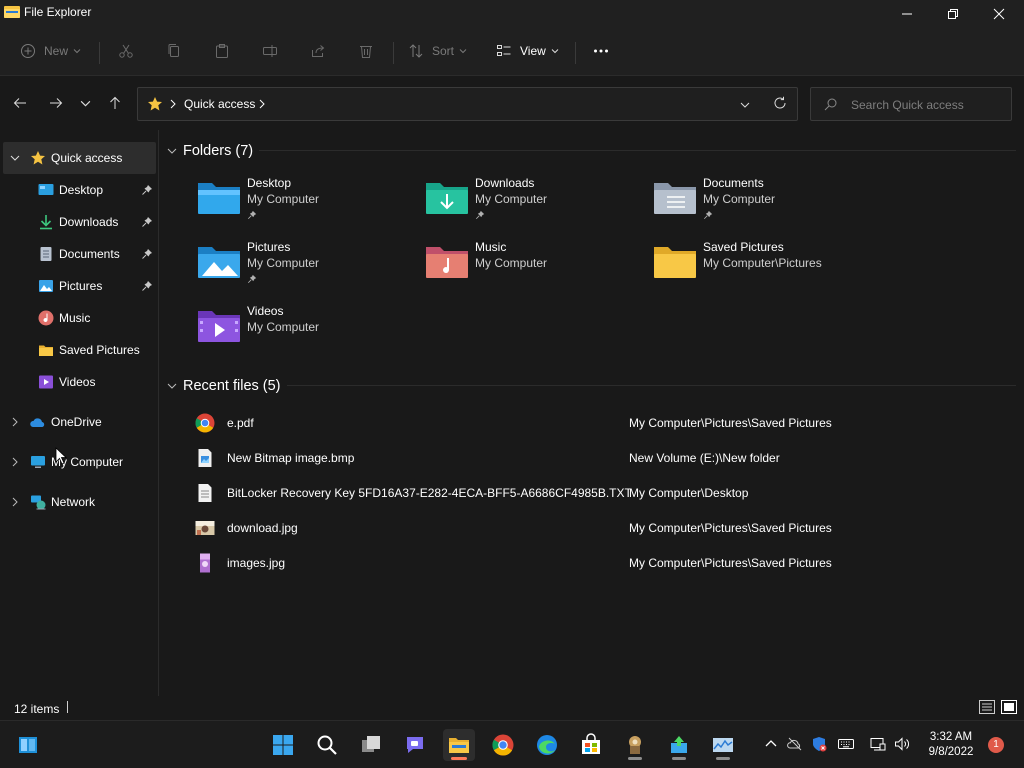  What do you see at coordinates (996, 745) in the screenshot?
I see `notification-badge: 1` at bounding box center [996, 745].